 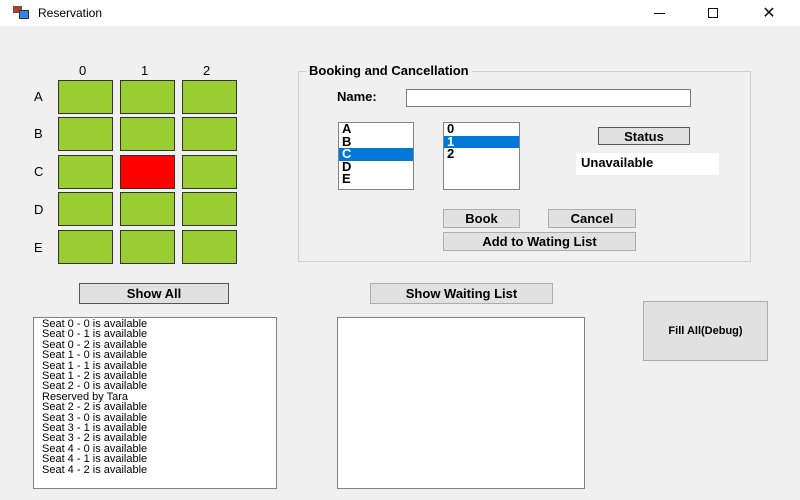 What do you see at coordinates (147, 134) in the screenshot?
I see `seat-b1` at bounding box center [147, 134].